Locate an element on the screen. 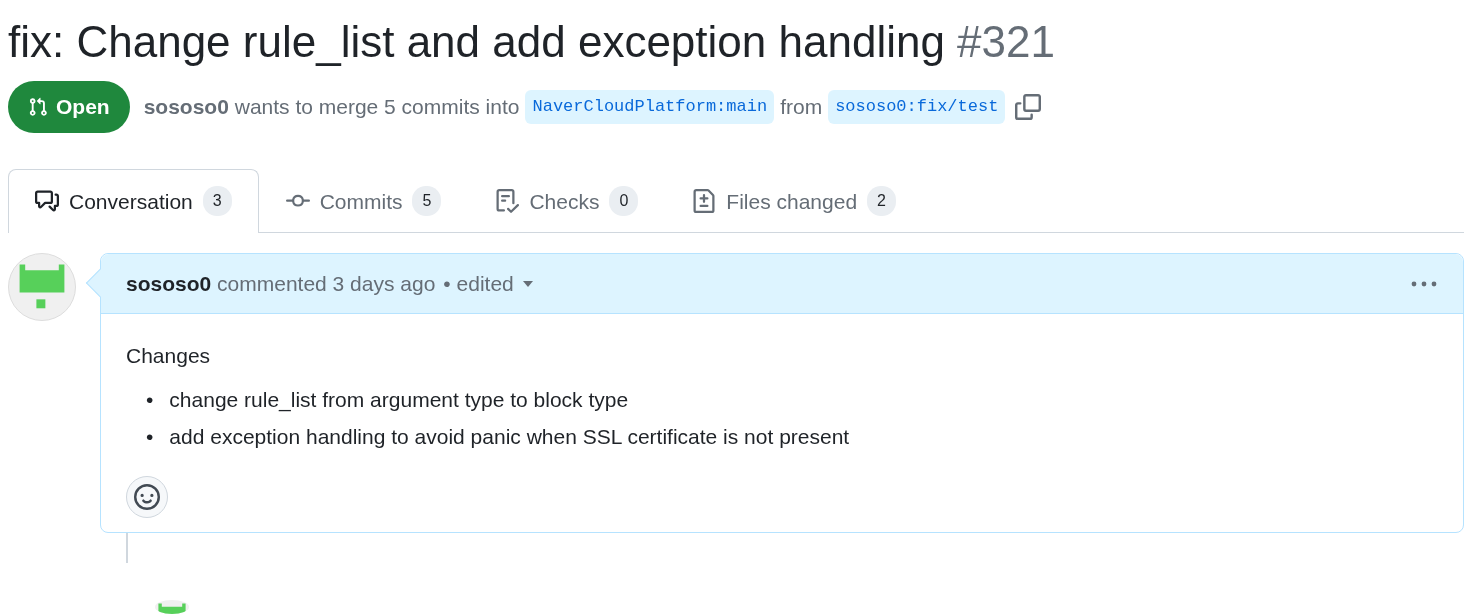 The height and width of the screenshot is (614, 1472). from-label: from is located at coordinates (801, 107).